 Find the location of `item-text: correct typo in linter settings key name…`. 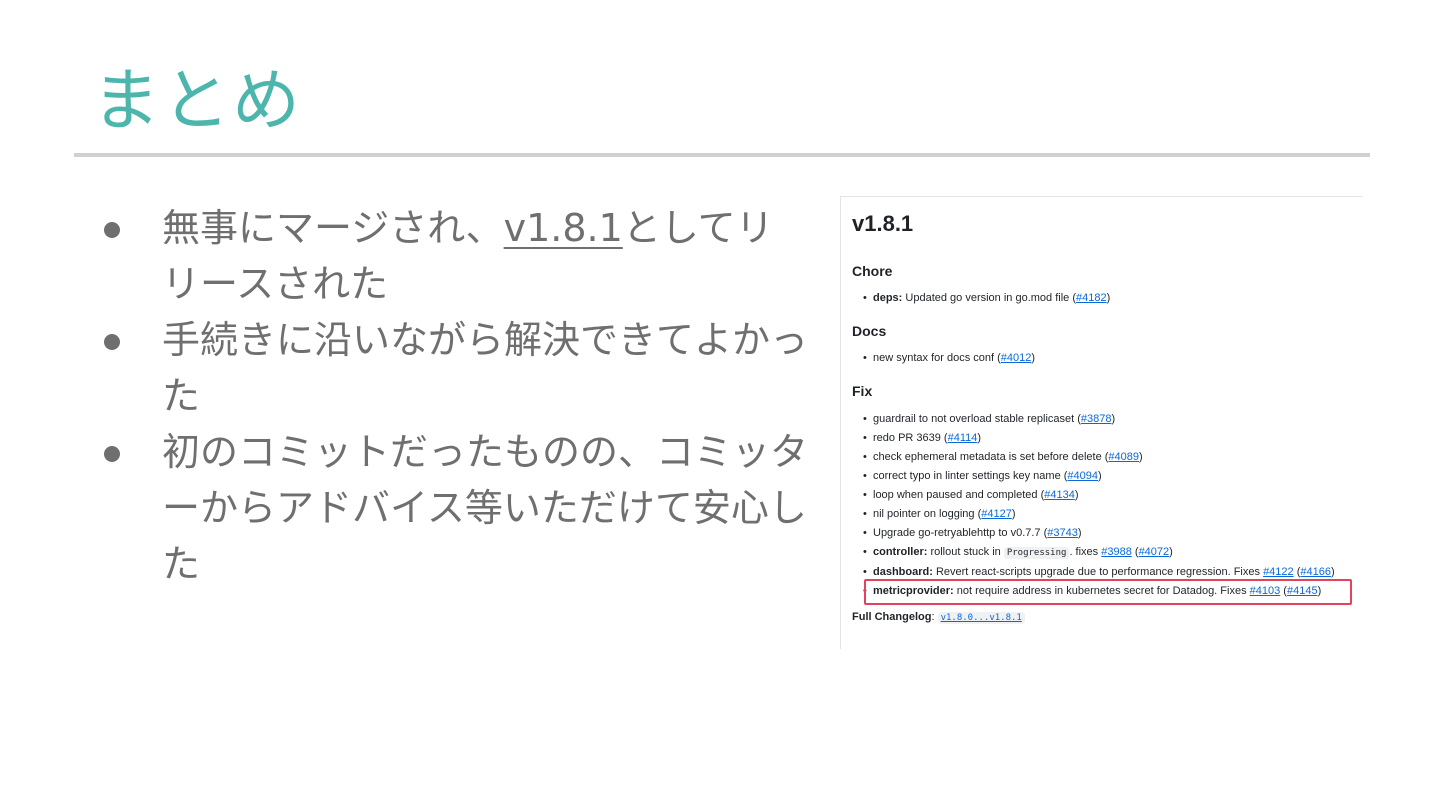

item-text: correct typo in linter settings key name… is located at coordinates (970, 476).